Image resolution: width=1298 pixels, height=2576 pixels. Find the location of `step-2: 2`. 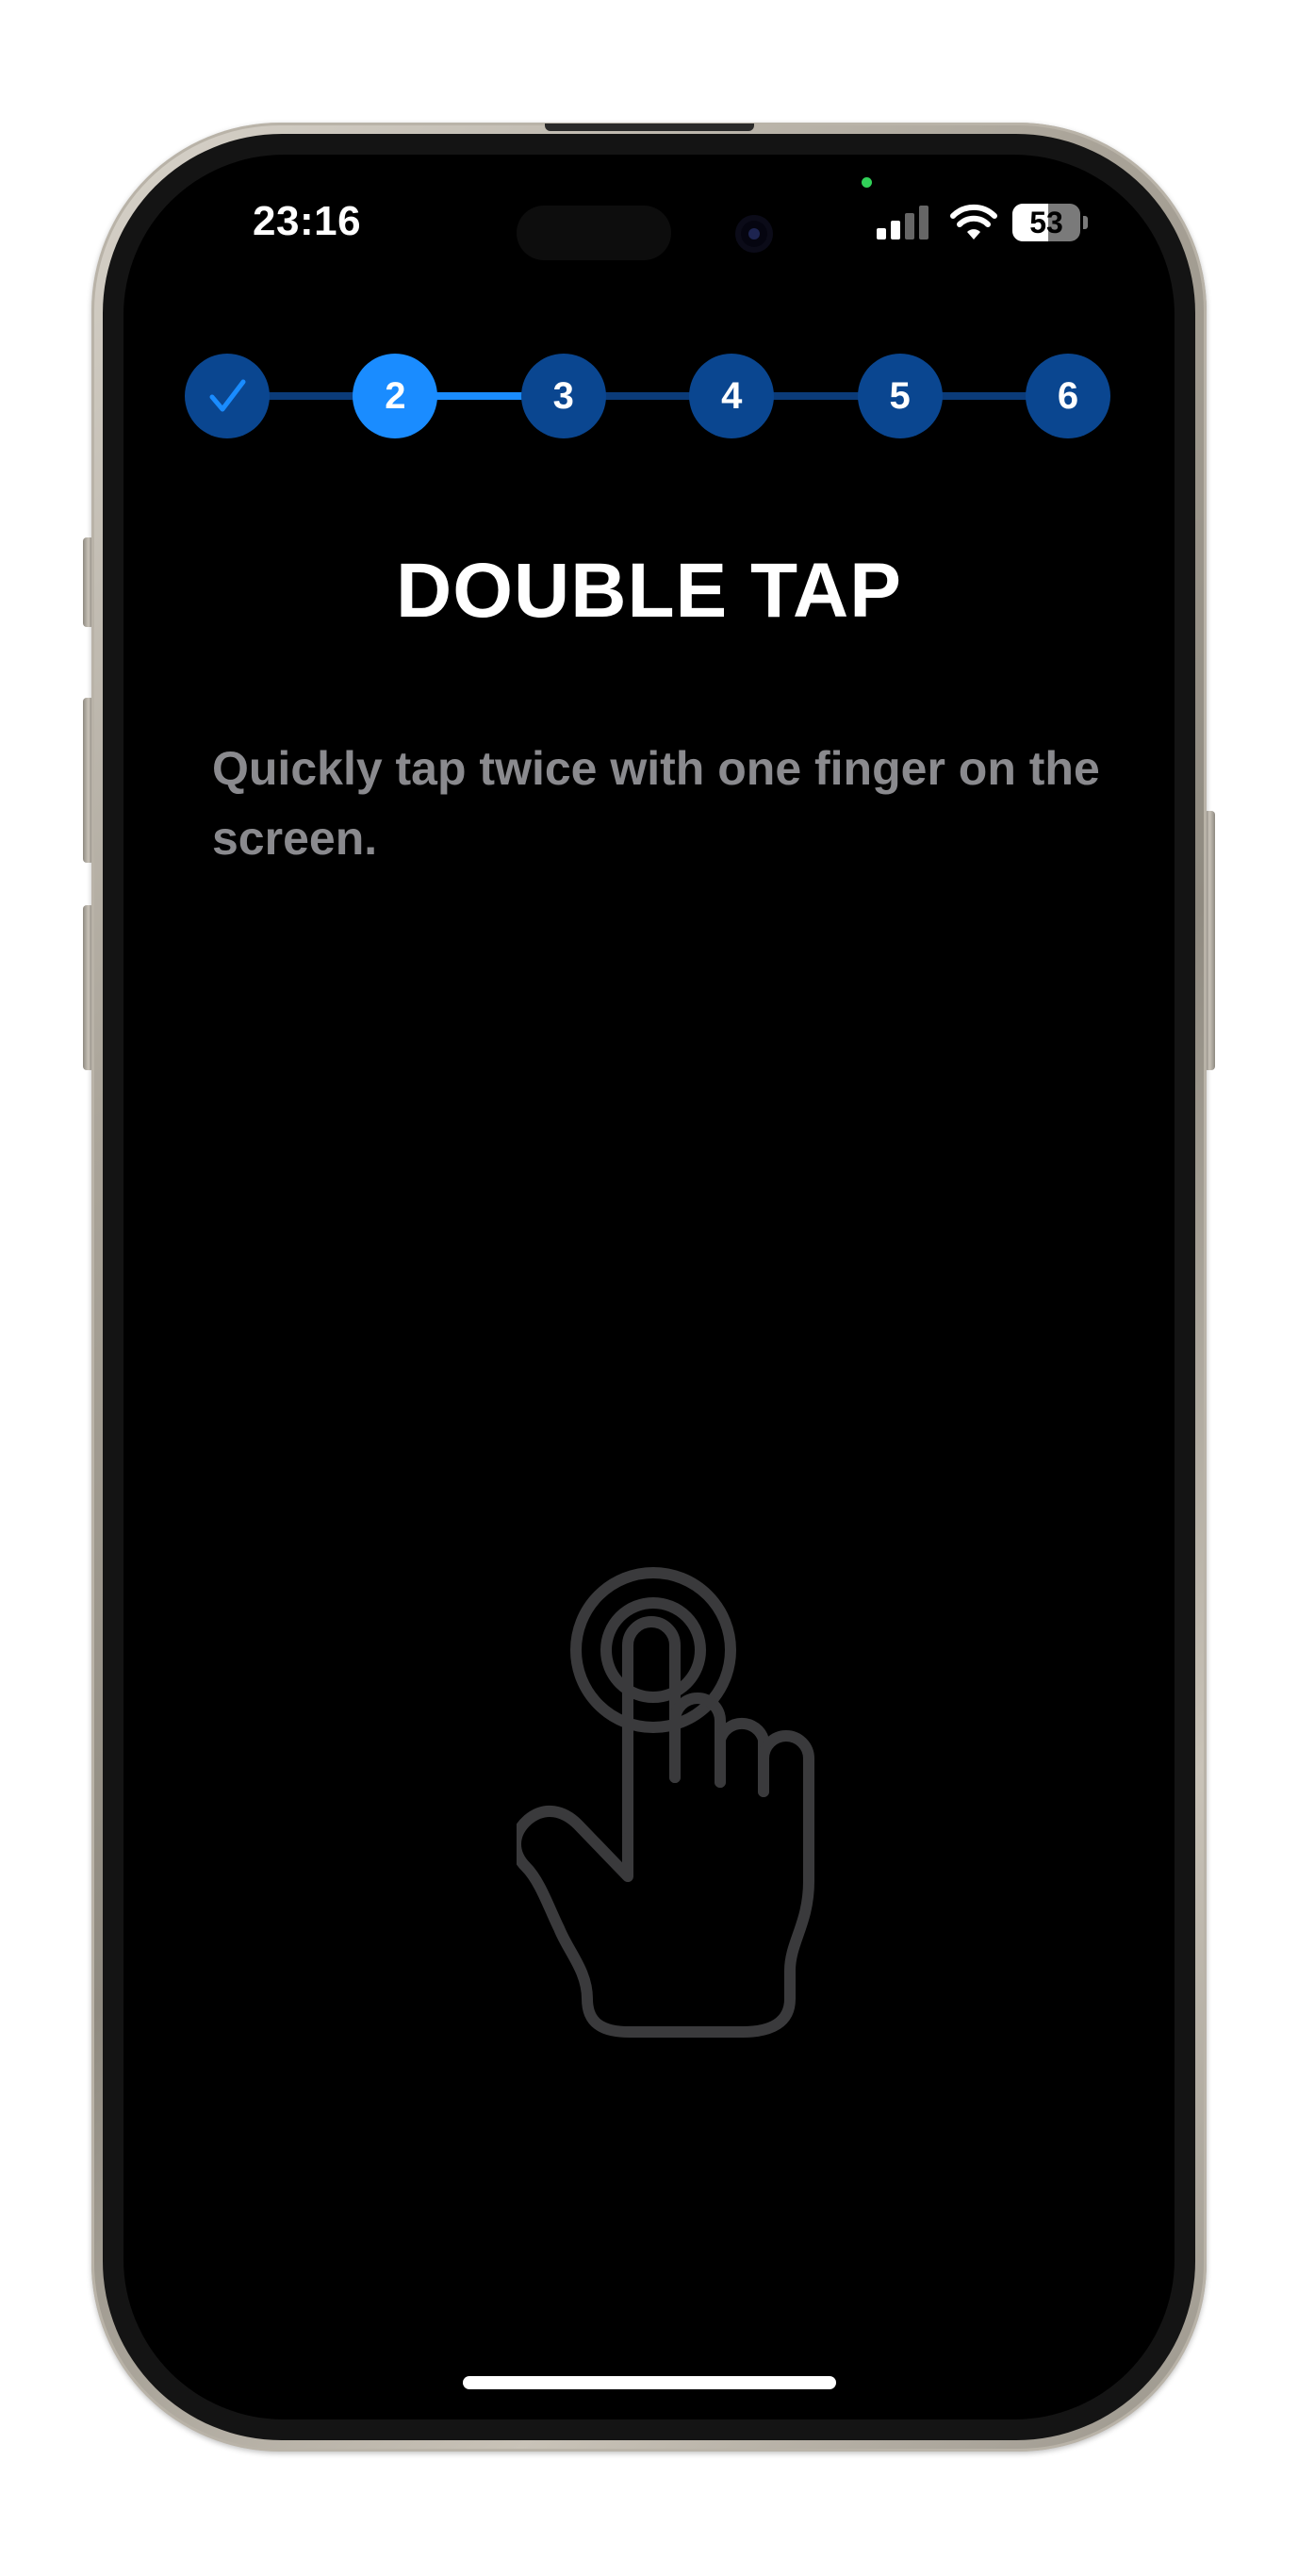

step-2: 2 is located at coordinates (396, 396).